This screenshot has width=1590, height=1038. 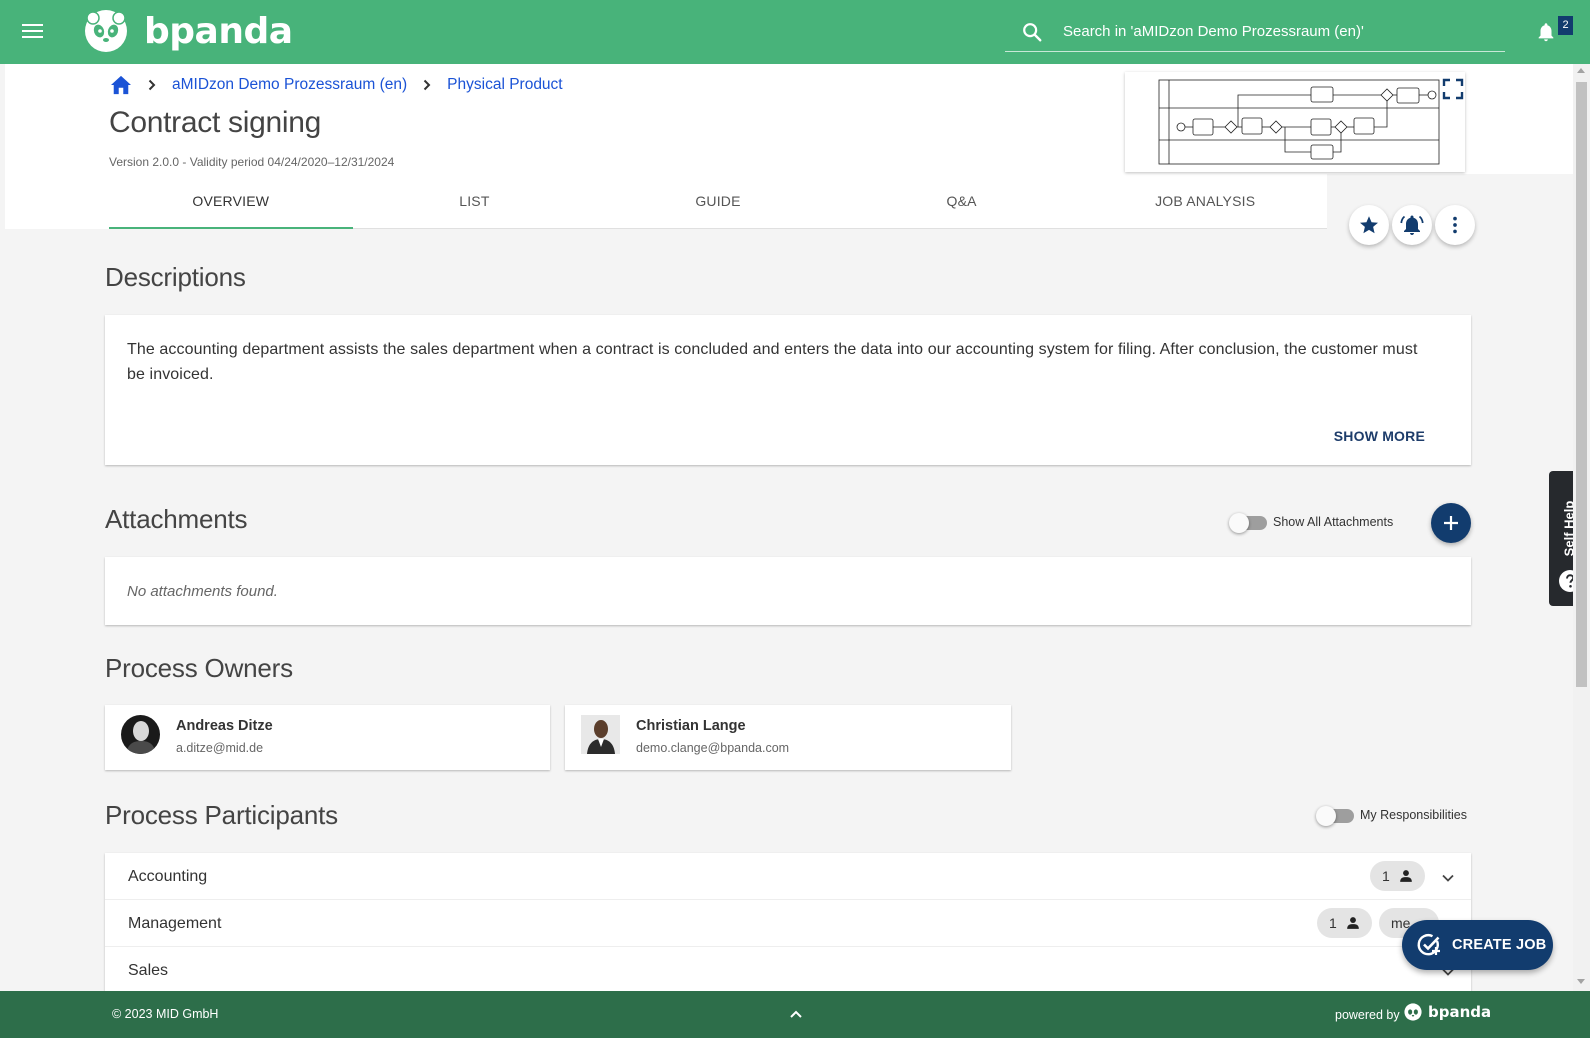 I want to click on attachments-heading: Attachments, so click(x=176, y=519).